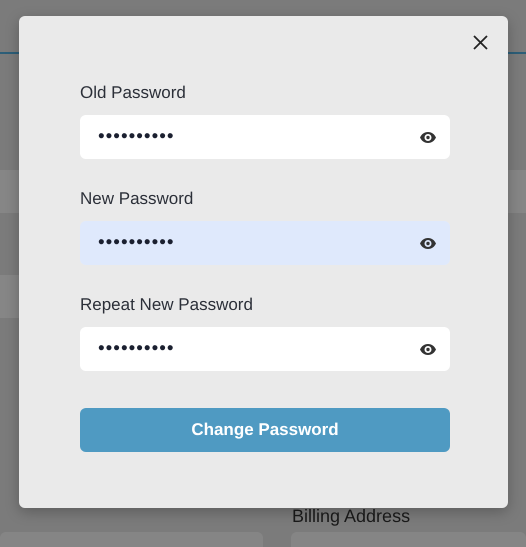 The height and width of the screenshot is (547, 526). What do you see at coordinates (137, 199) in the screenshot?
I see `field-label: New Password` at bounding box center [137, 199].